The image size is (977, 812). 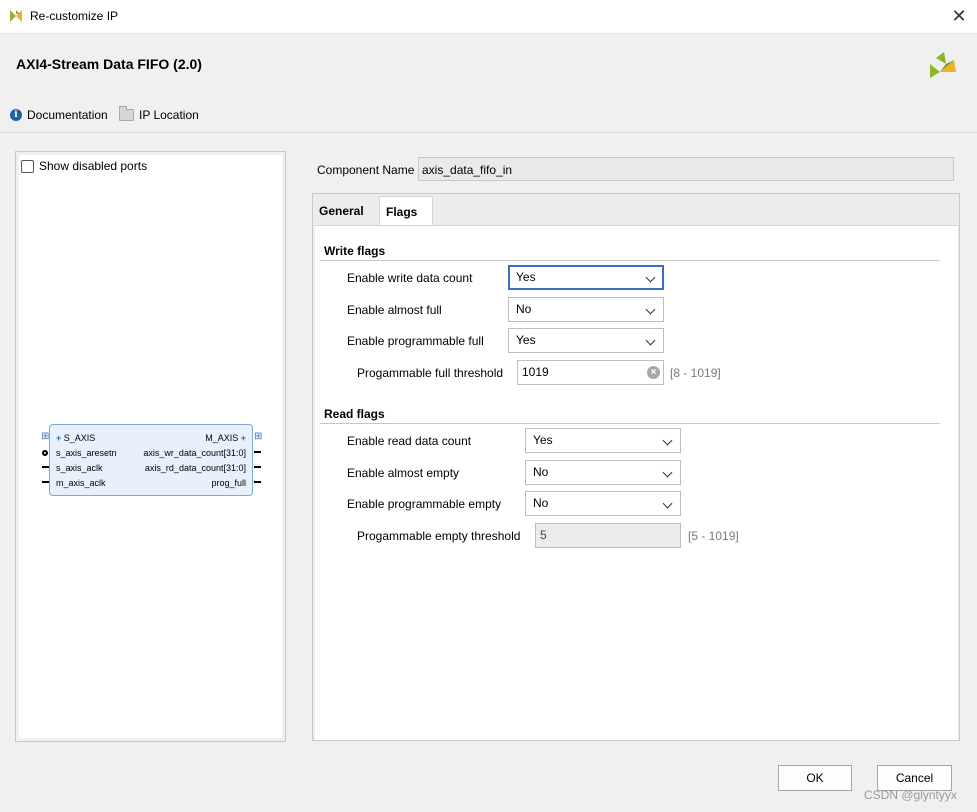 I want to click on header-divider, so click(x=488, y=132).